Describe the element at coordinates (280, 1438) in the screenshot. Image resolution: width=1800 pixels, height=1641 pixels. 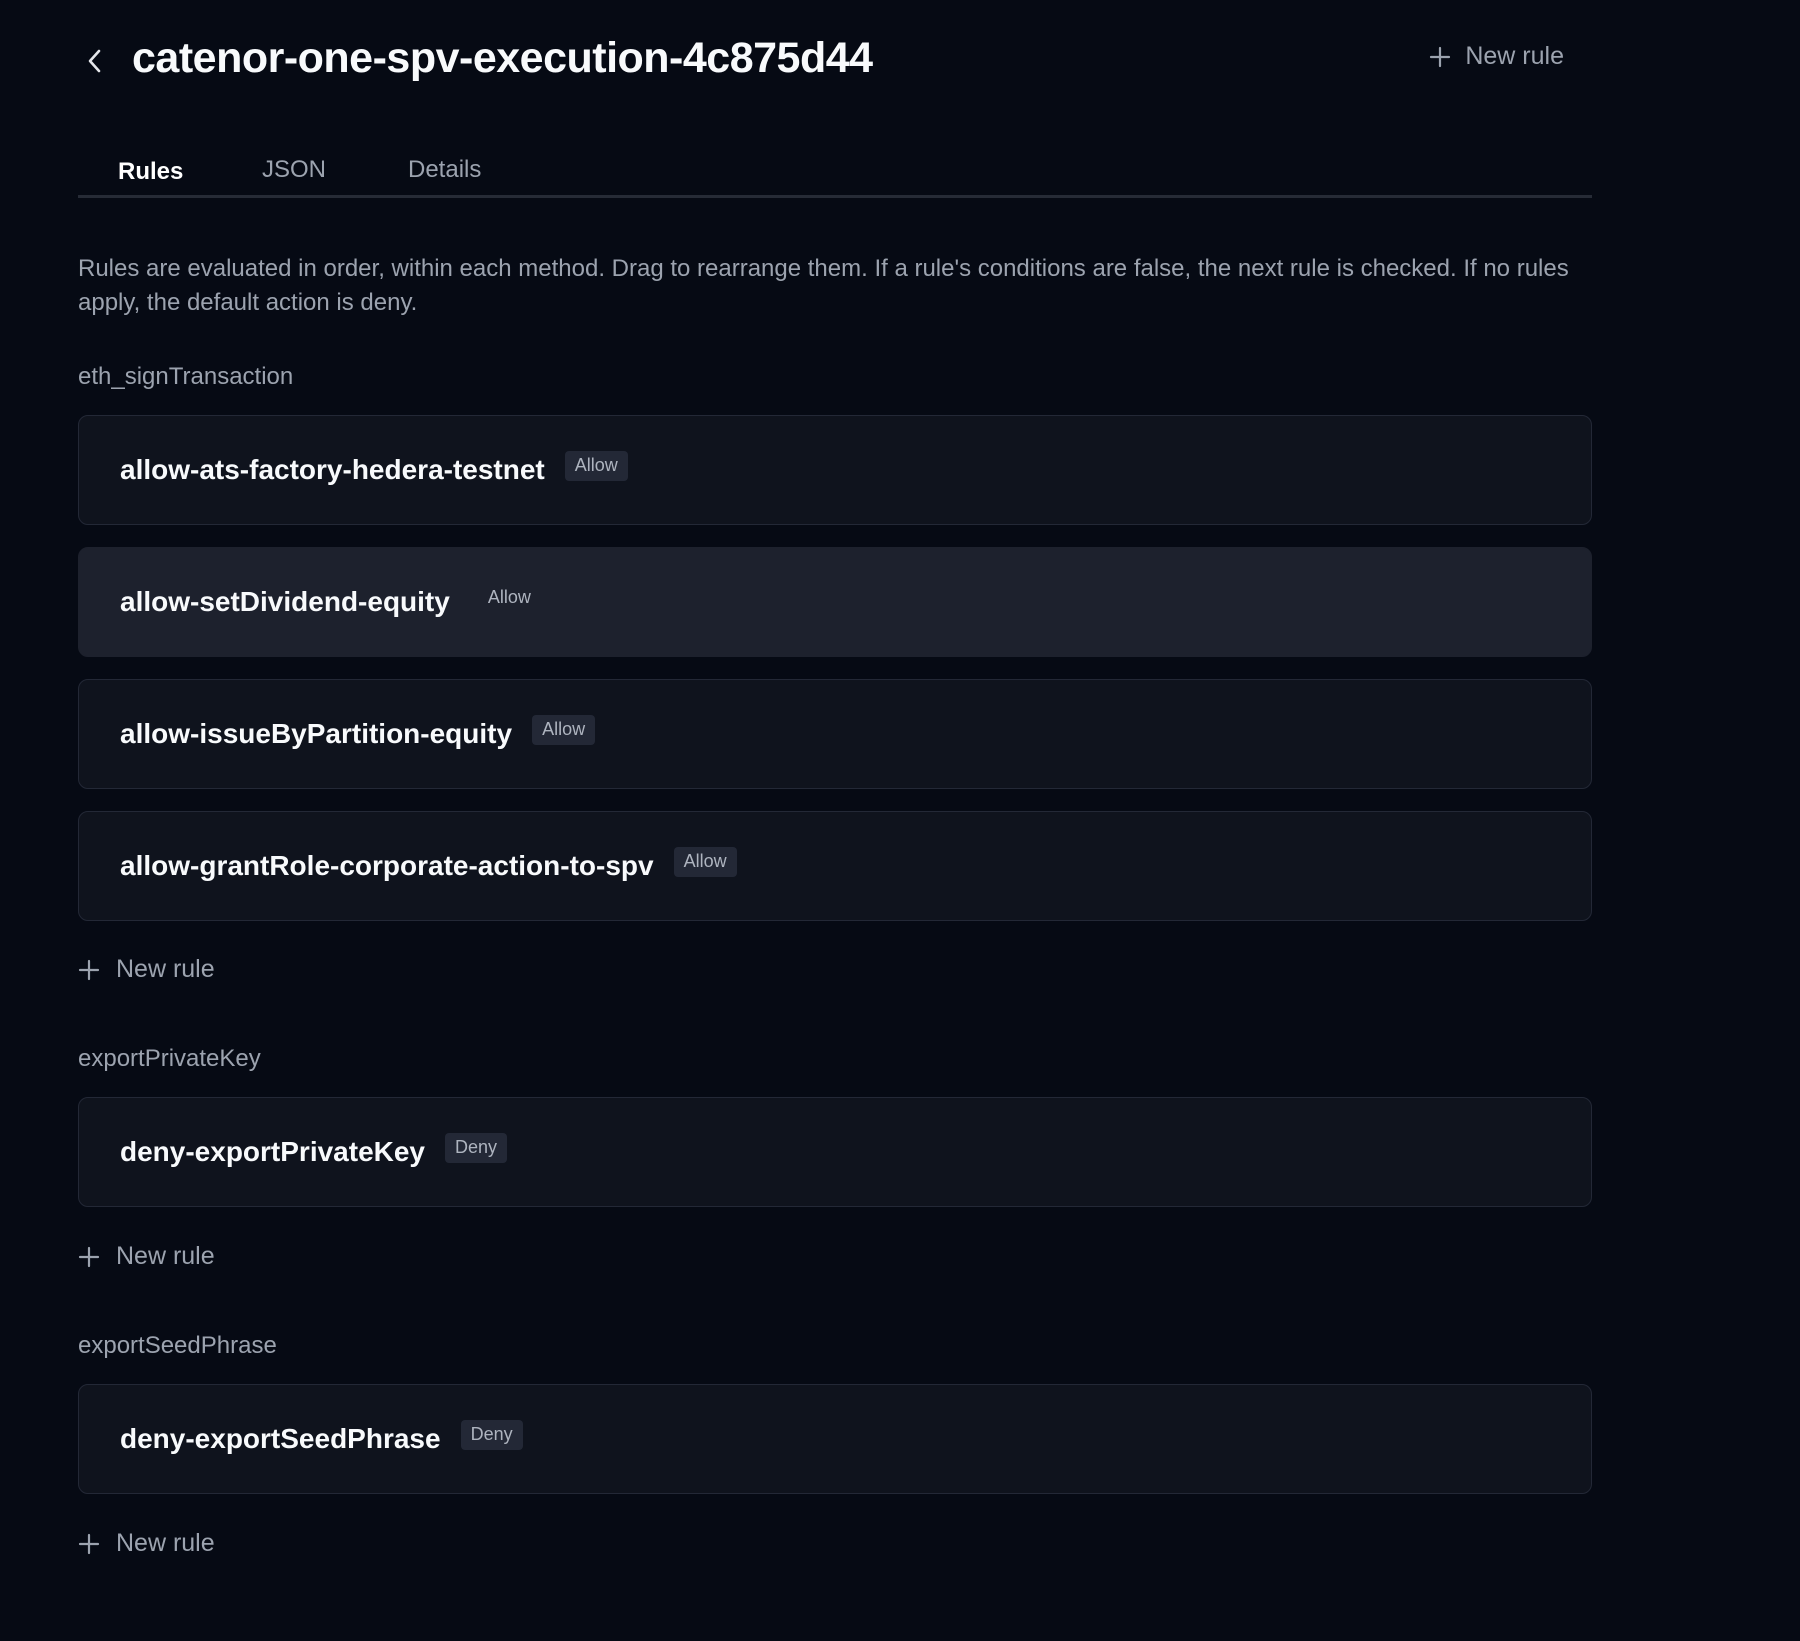
I see `rule-name: deny-exportSeedPhrase` at that location.